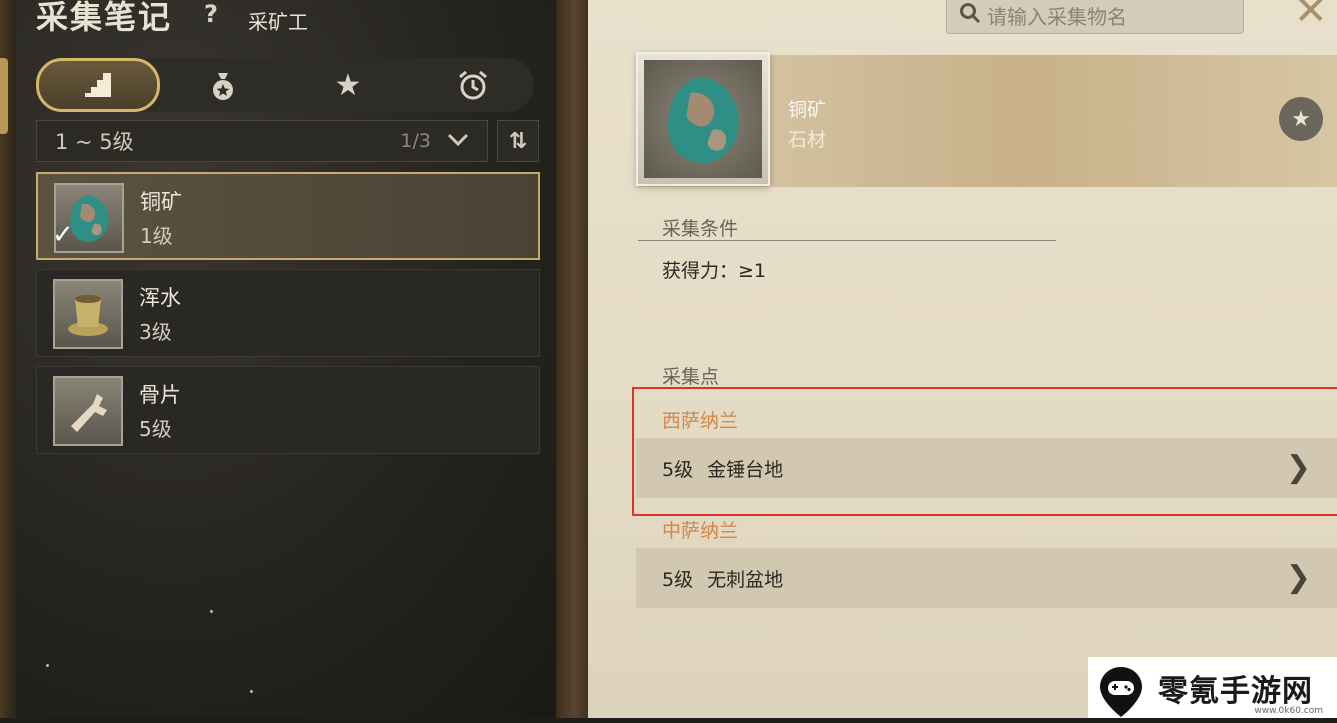 This screenshot has width=1337, height=723. What do you see at coordinates (574, 359) in the screenshot?
I see `book-spine` at bounding box center [574, 359].